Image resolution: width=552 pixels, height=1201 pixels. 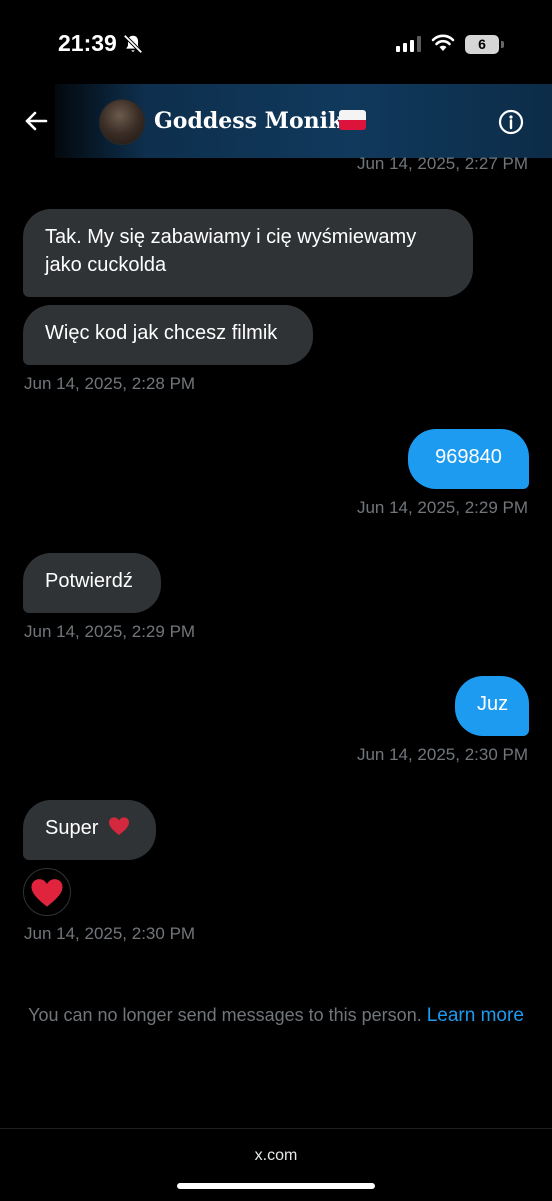 I want to click on battery-tip, so click(x=502, y=44).